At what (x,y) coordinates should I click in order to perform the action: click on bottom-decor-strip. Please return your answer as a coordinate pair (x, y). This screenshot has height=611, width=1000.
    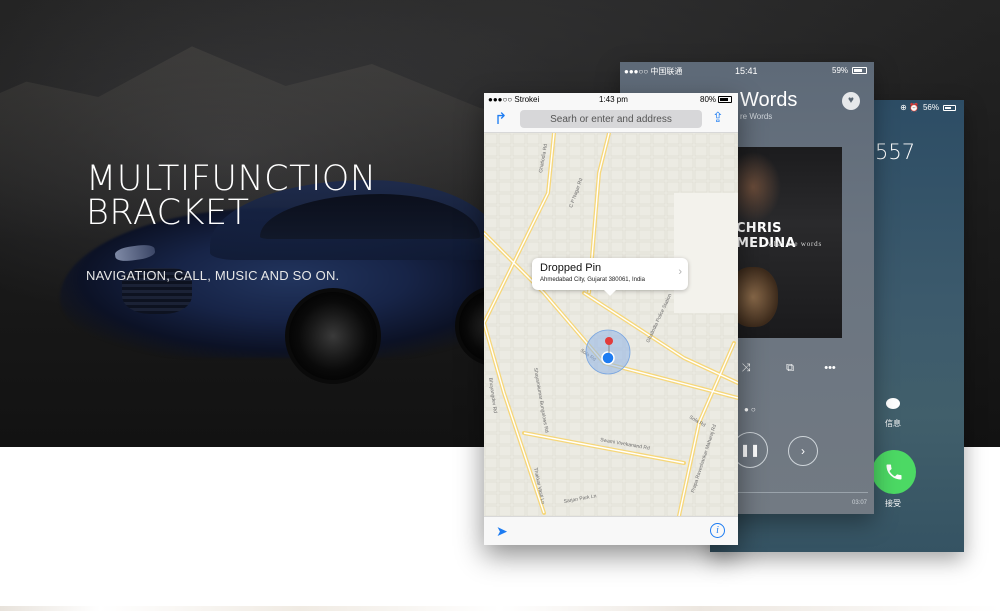
    Looking at the image, I should click on (500, 608).